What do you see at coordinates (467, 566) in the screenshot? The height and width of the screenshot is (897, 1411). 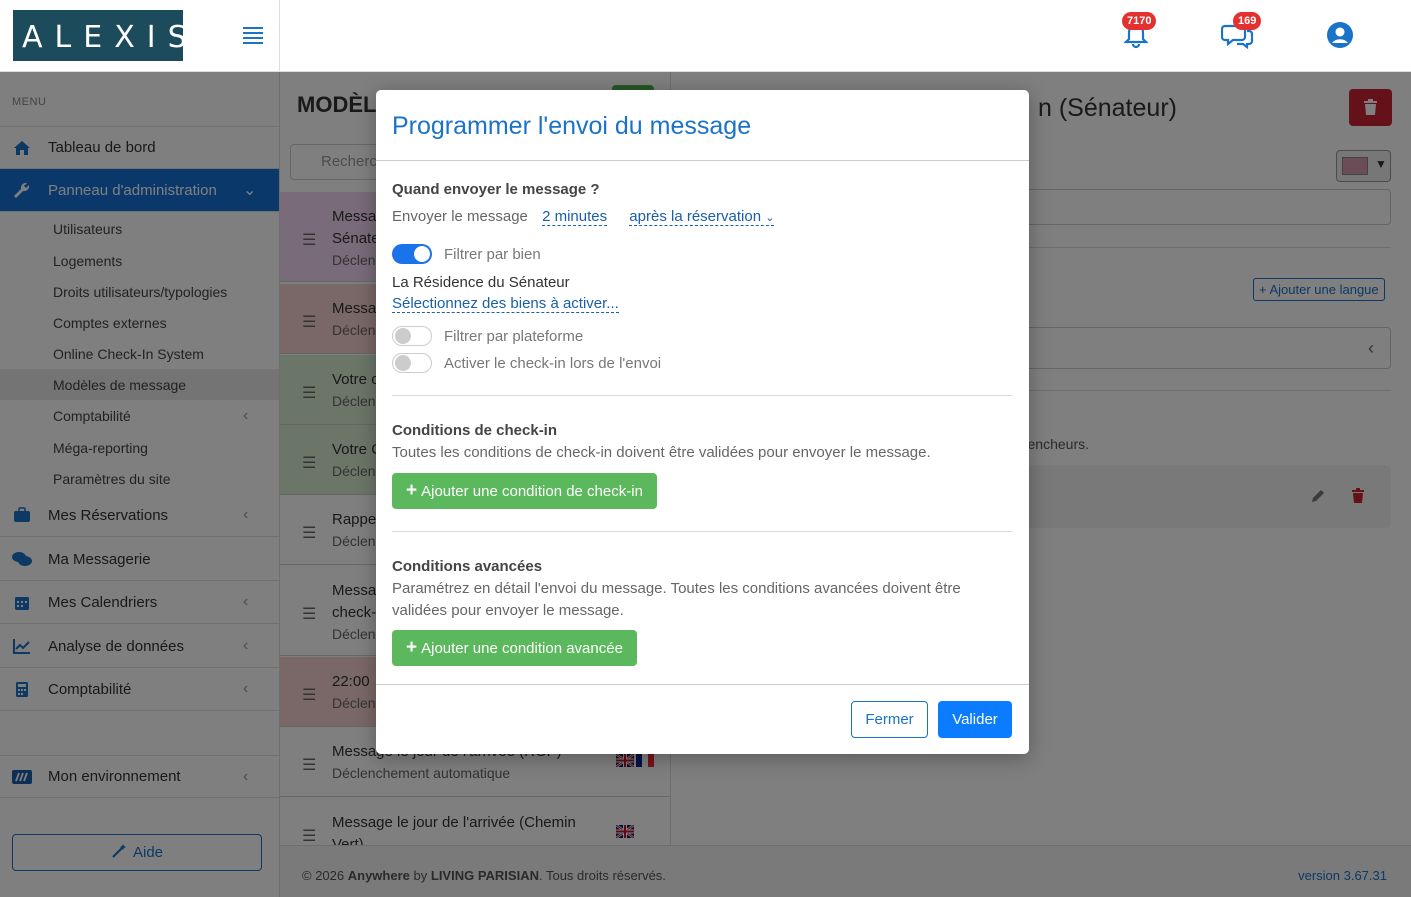 I see `advanced-conditions-heading: Conditions avancées` at bounding box center [467, 566].